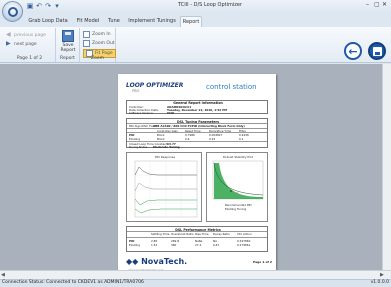 This screenshot has width=391, height=287. What do you see at coordinates (3, 275) in the screenshot?
I see `scroll-left-icon: ◀` at bounding box center [3, 275].